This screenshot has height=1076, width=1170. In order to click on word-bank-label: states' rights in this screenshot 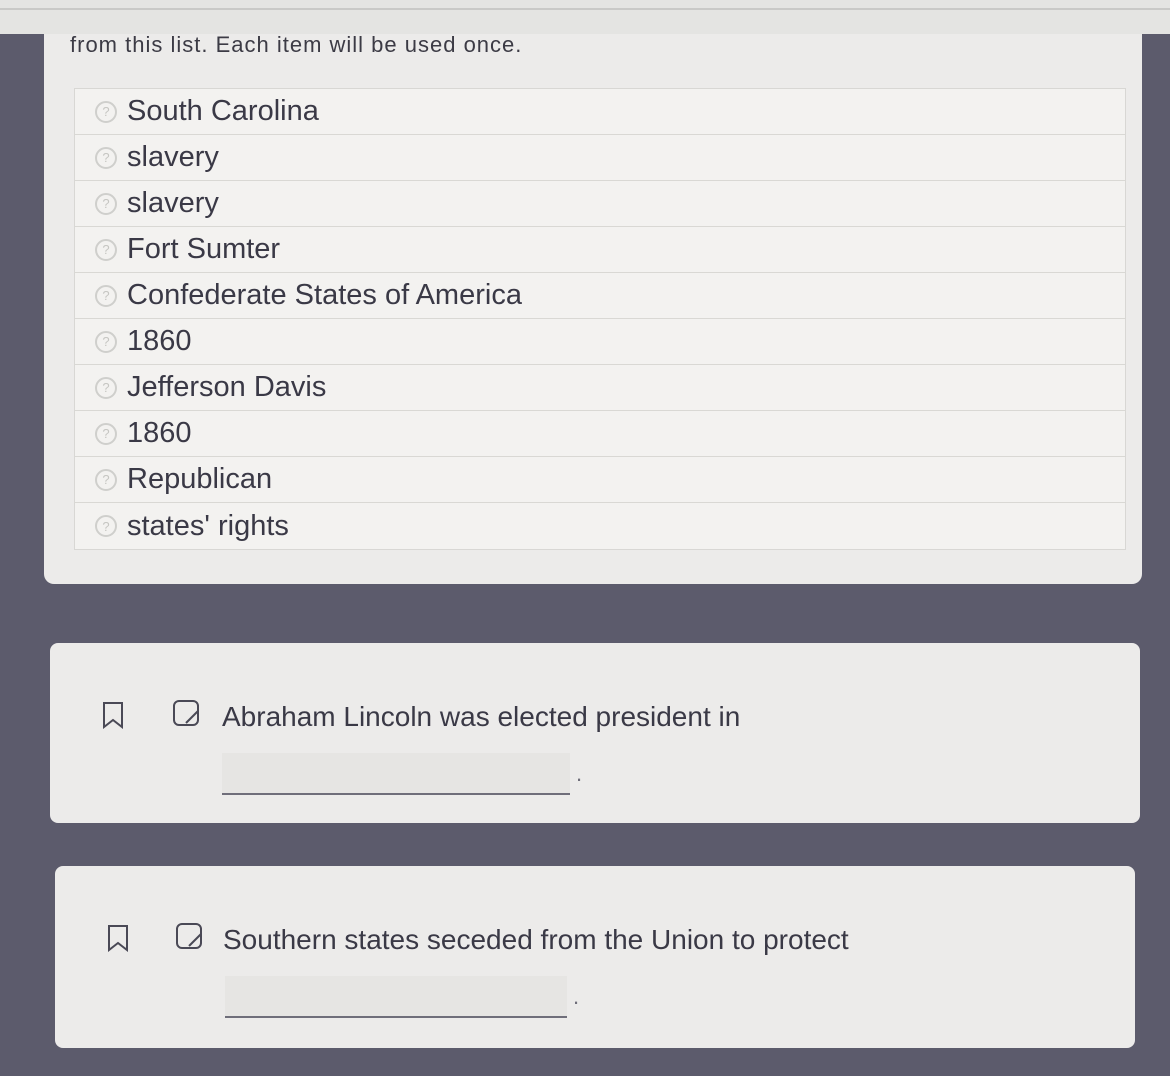, I will do `click(208, 525)`.